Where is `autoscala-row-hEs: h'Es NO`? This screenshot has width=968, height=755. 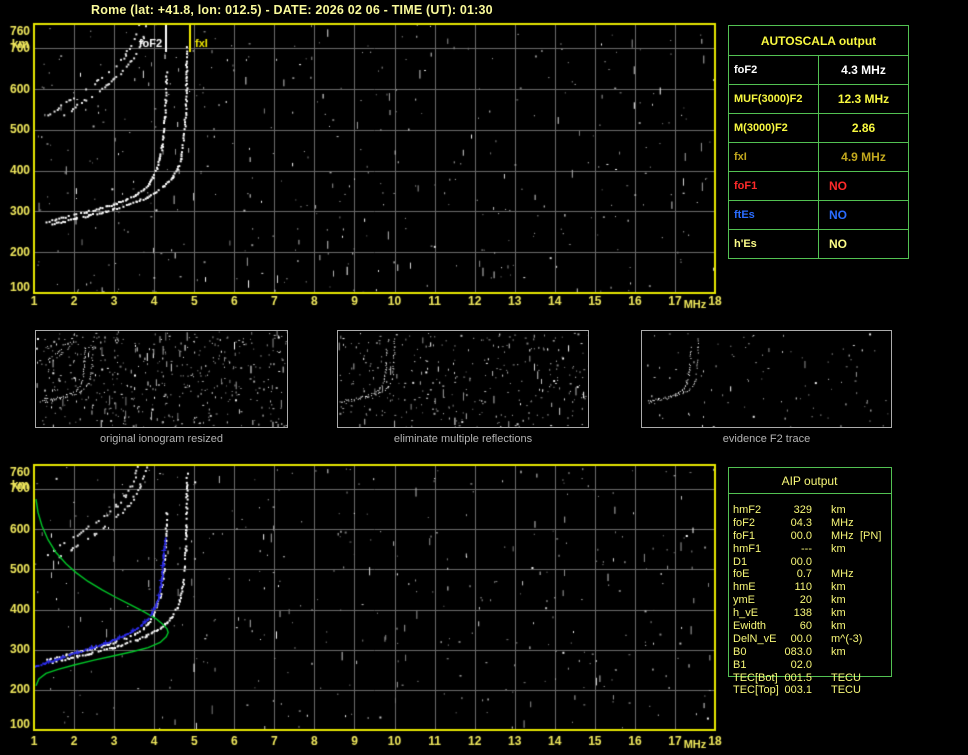
autoscala-row-hEs: h'Es NO is located at coordinates (818, 244).